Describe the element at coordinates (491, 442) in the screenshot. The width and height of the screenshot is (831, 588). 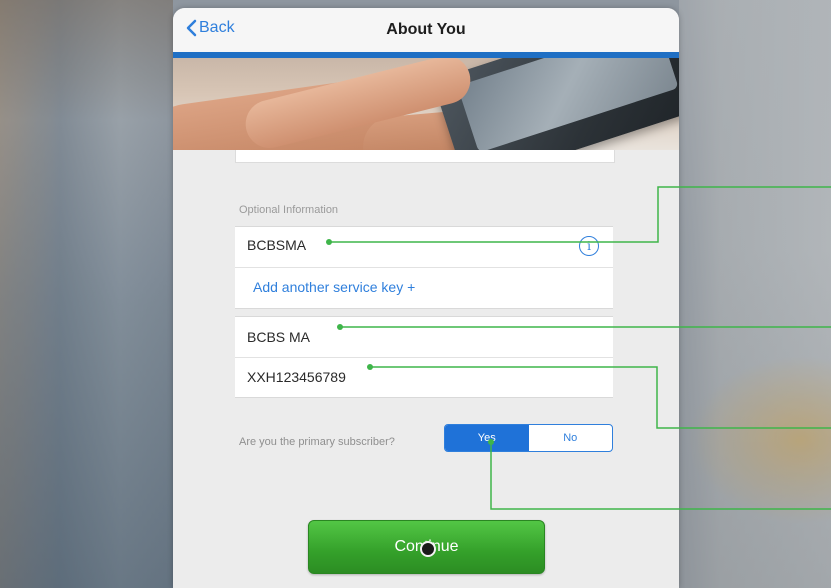
I see `callout-dot-primary-subscriber` at that location.